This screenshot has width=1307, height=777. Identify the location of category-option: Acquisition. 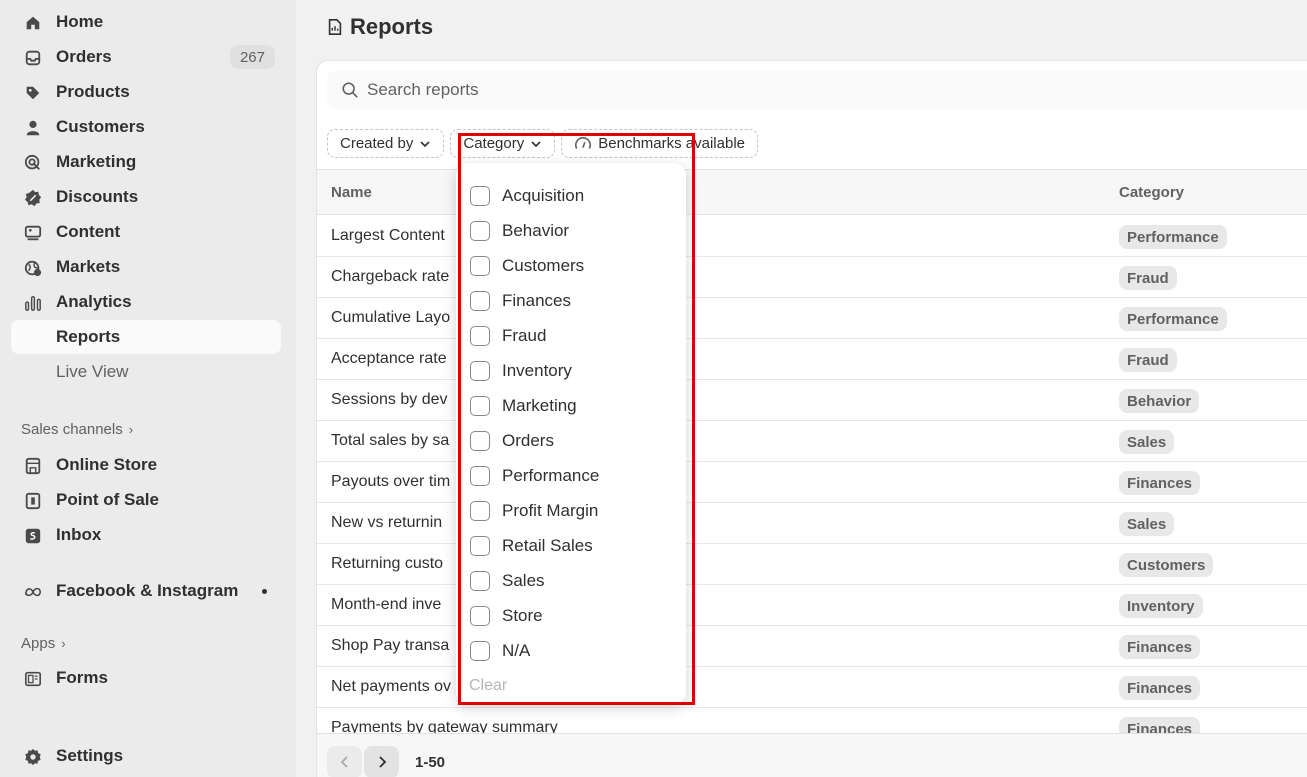
(527, 196).